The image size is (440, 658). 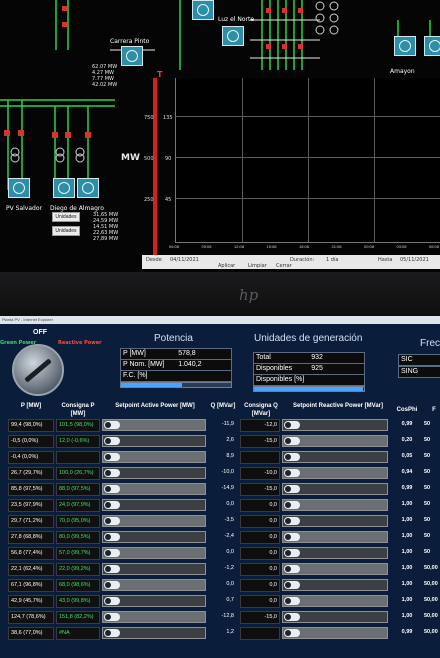 What do you see at coordinates (220, 569) in the screenshot?
I see `table-row: 22,1 (62,4%) 22,0 (99,2%) -1,2 0,0 1,00 50,00` at bounding box center [220, 569].